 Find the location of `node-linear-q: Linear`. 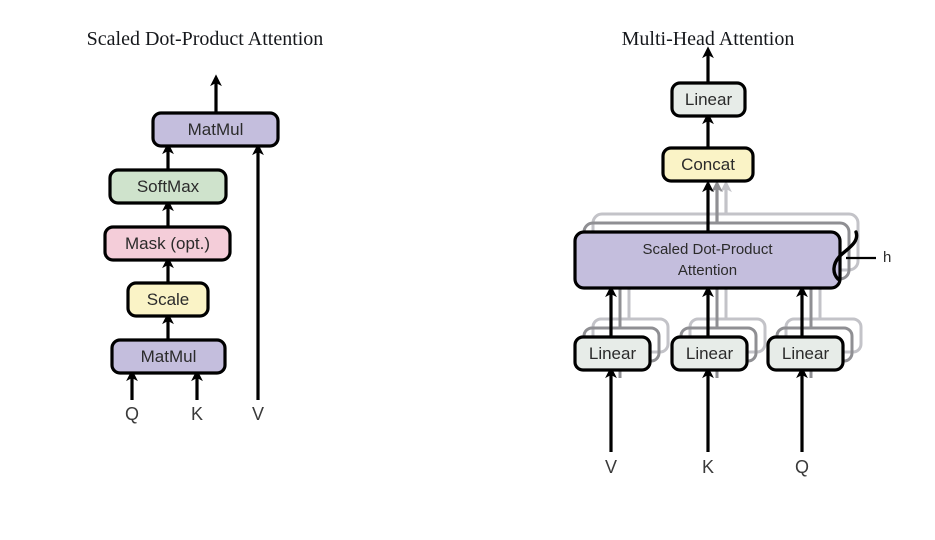

node-linear-q: Linear is located at coordinates (805, 353).